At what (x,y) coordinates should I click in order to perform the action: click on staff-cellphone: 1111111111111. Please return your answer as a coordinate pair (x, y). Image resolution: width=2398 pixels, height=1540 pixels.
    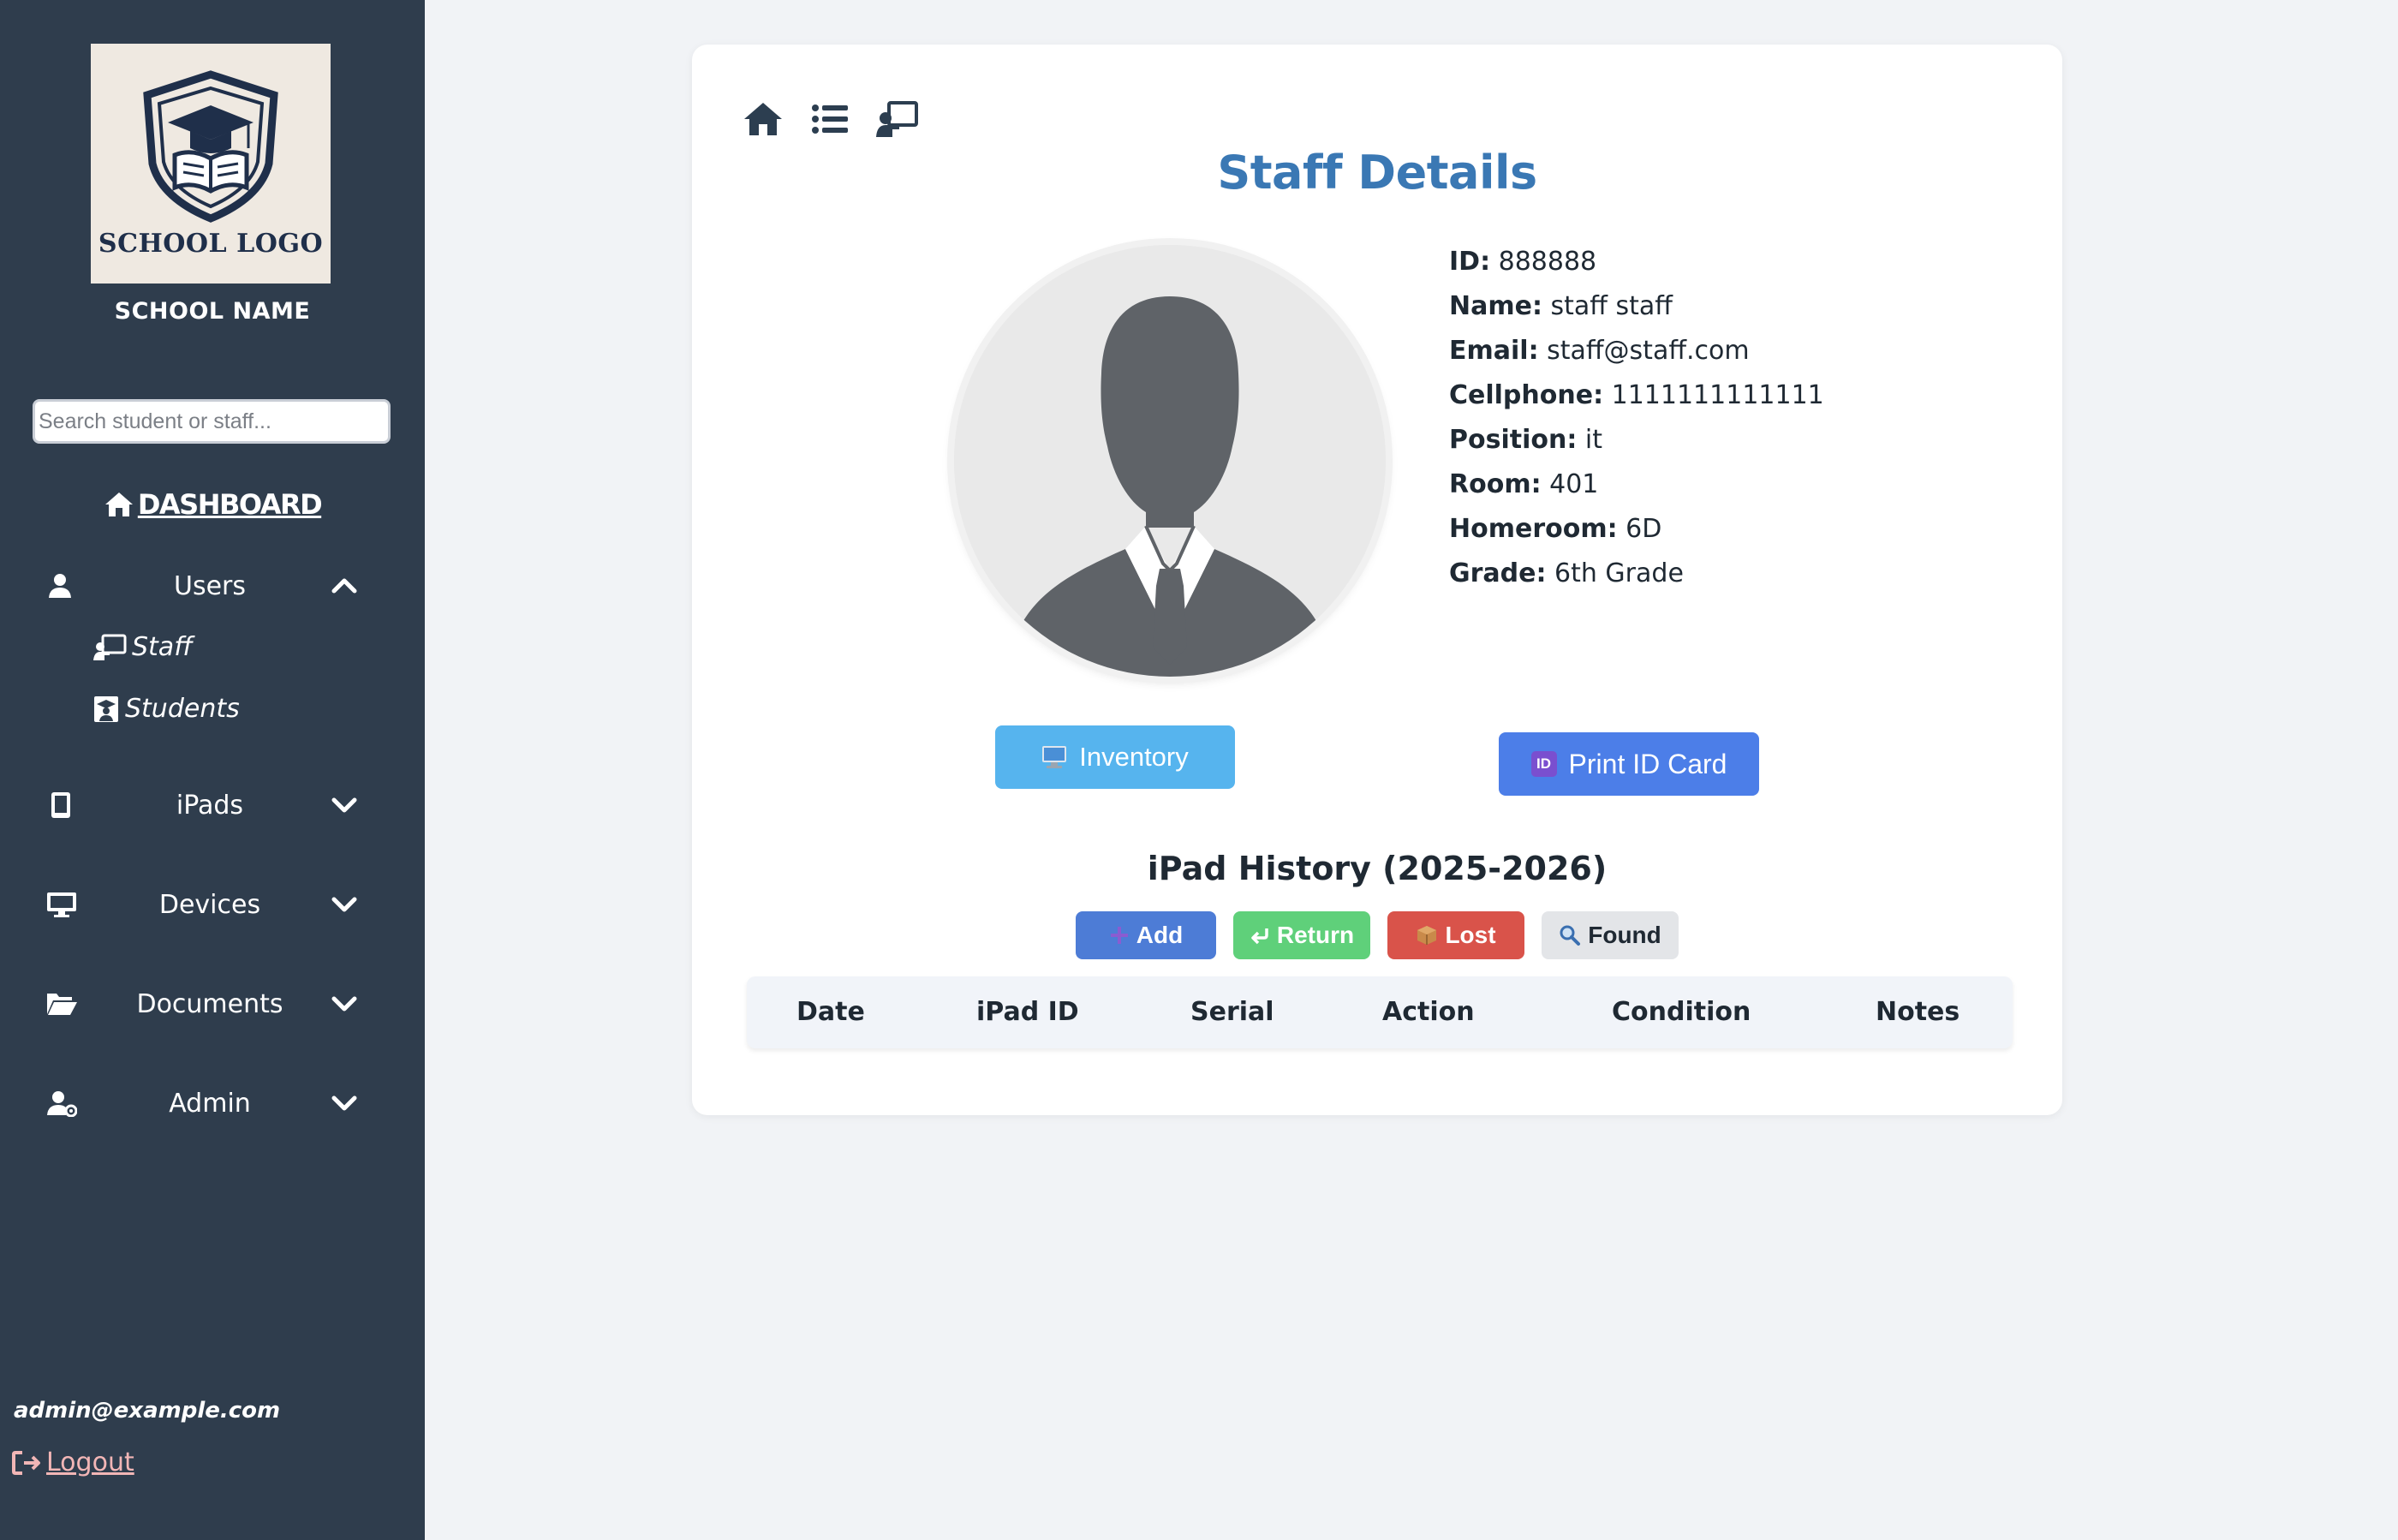
    Looking at the image, I should click on (1717, 395).